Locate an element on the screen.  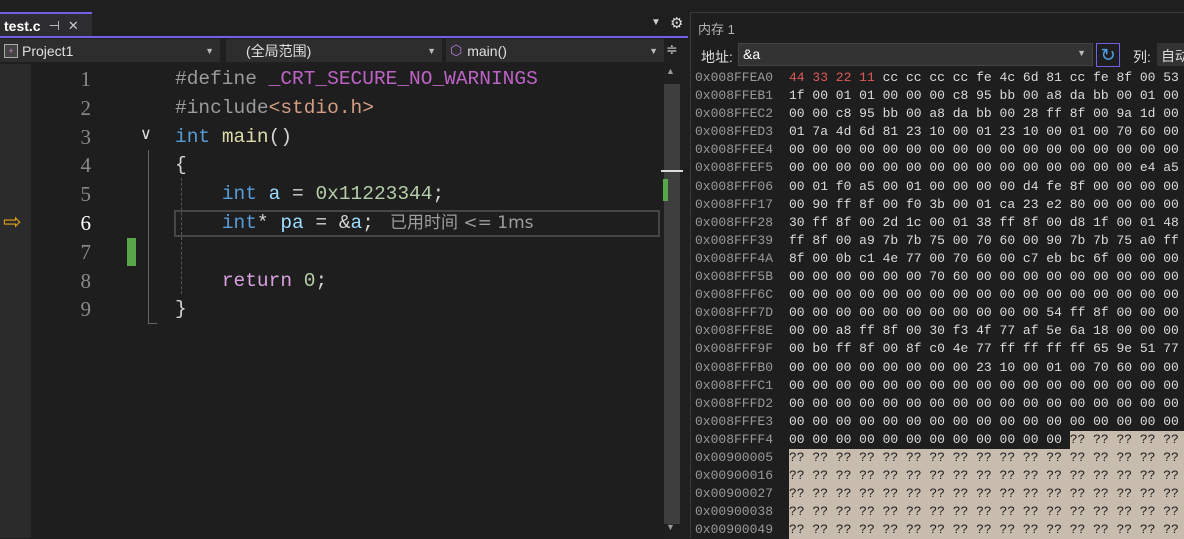
pin-icon: ⊣ is located at coordinates (54, 26).